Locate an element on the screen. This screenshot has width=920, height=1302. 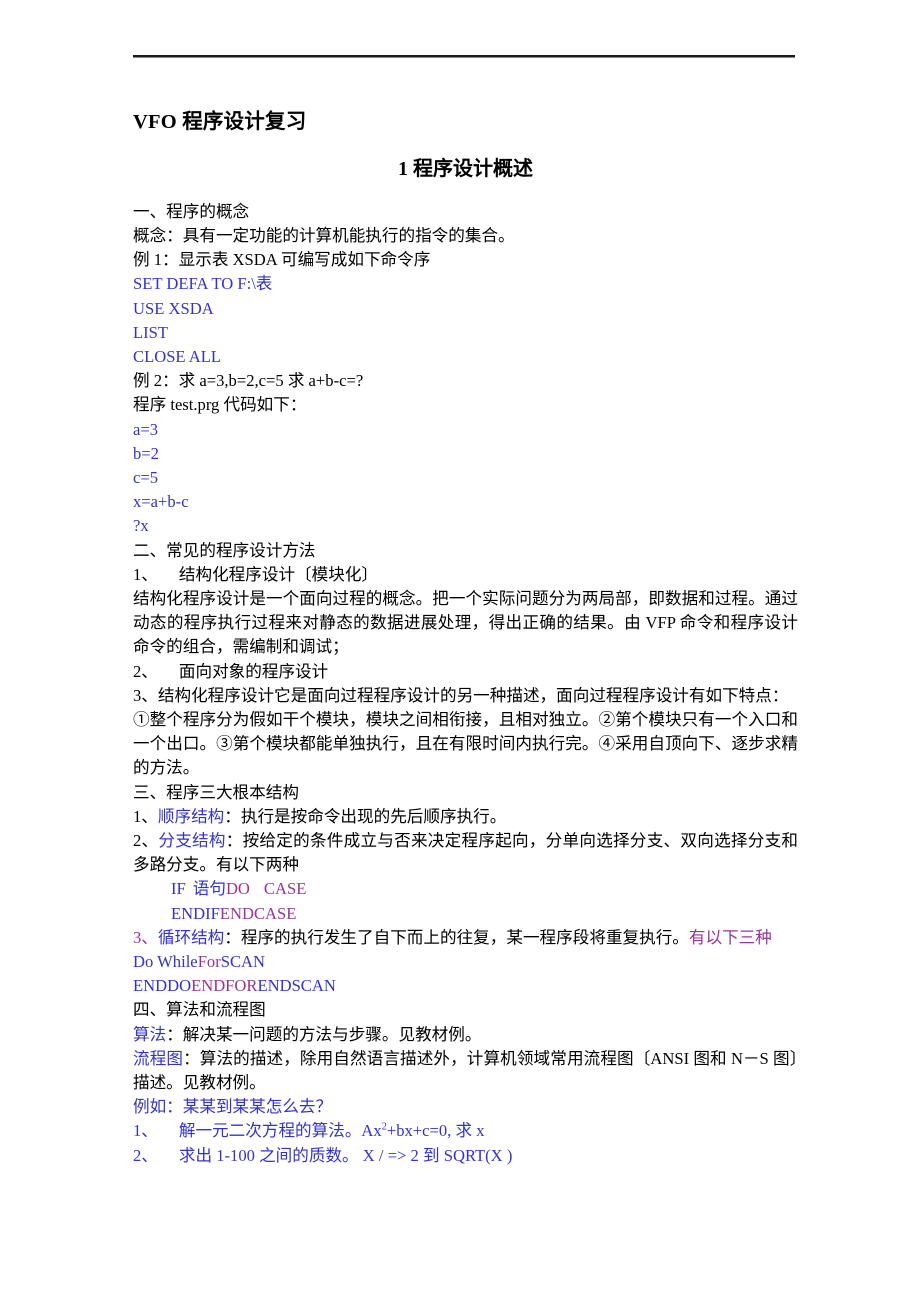
method-2-number: 2、 is located at coordinates (145, 671).